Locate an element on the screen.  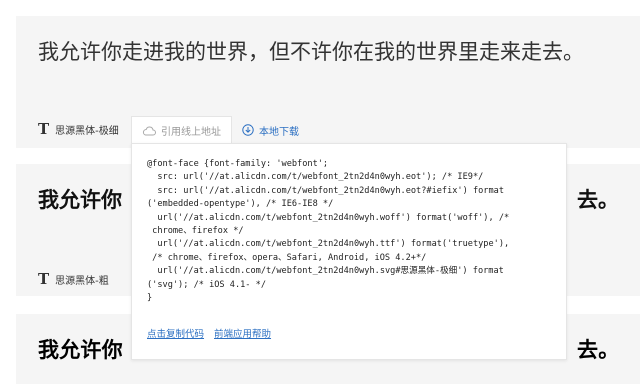
tab-local-download: 本地下载 is located at coordinates (270, 130).